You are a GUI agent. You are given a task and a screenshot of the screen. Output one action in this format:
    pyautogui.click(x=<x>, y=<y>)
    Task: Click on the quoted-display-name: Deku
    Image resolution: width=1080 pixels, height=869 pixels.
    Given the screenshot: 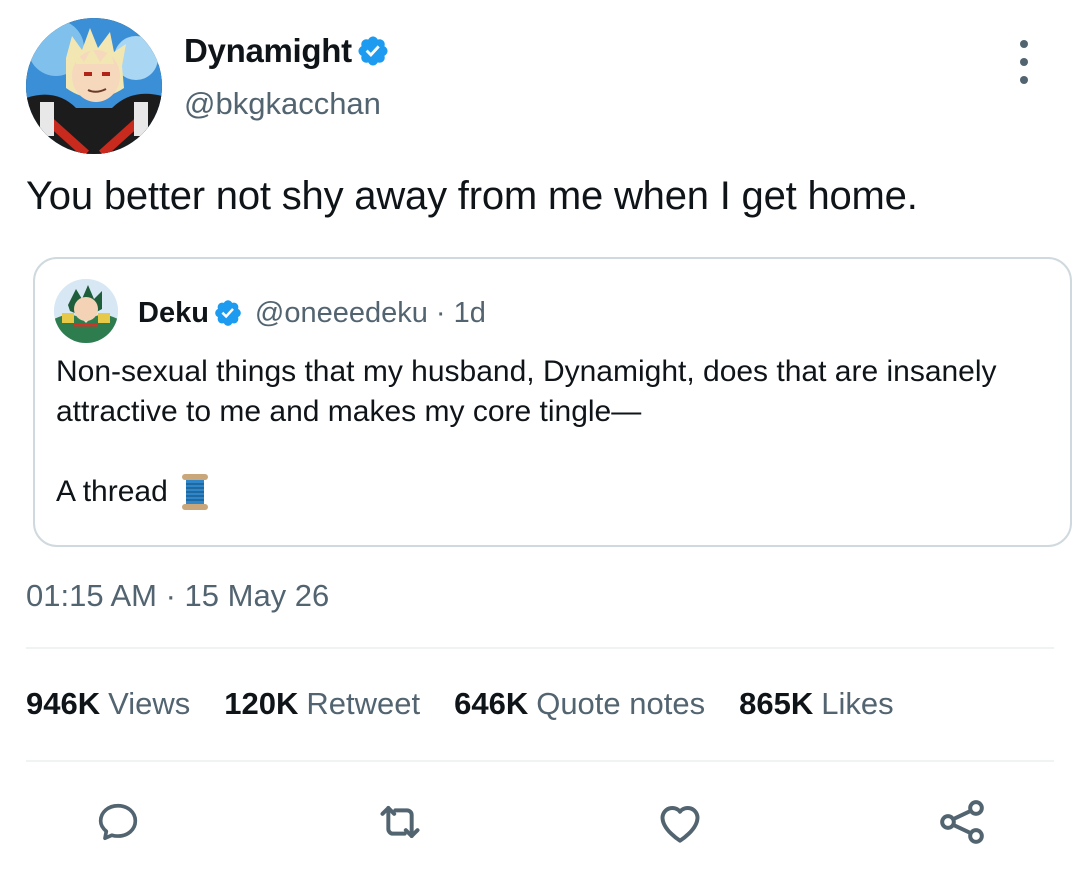 What is the action you would take?
    pyautogui.click(x=173, y=312)
    